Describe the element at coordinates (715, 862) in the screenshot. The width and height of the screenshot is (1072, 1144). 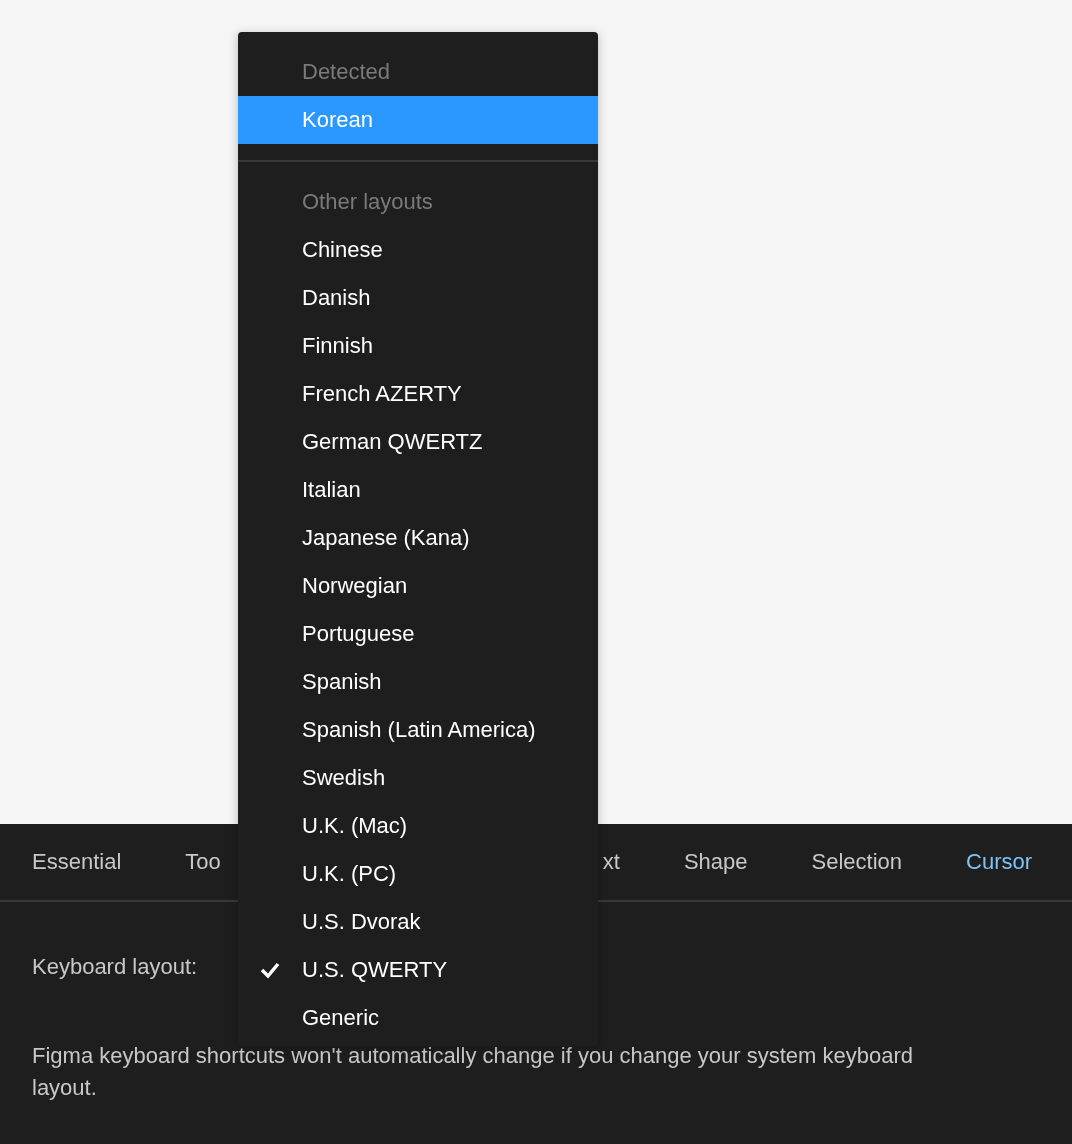
I see `tab: Shape` at that location.